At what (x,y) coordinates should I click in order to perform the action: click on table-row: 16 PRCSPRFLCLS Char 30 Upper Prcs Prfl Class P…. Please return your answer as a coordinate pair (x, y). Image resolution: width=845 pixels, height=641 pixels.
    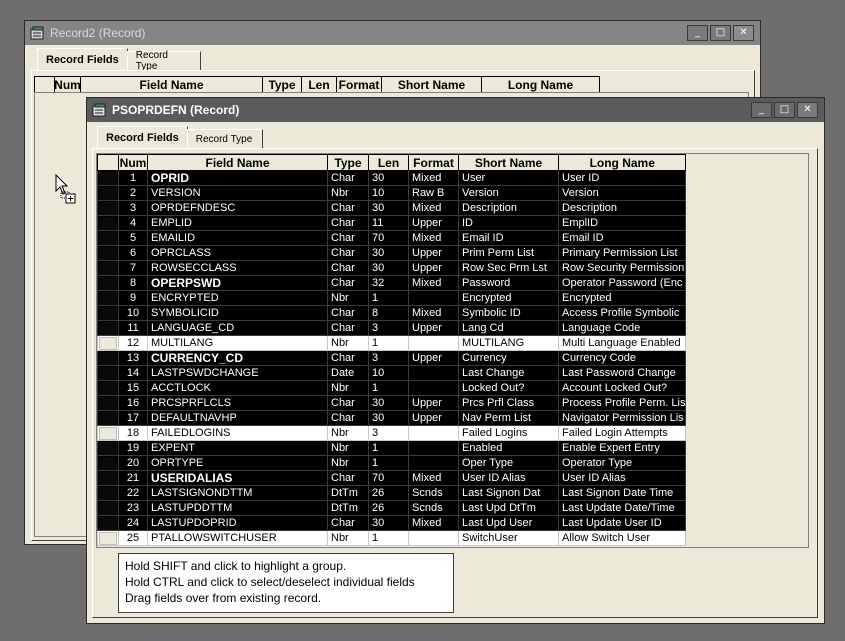
    Looking at the image, I should click on (392, 403).